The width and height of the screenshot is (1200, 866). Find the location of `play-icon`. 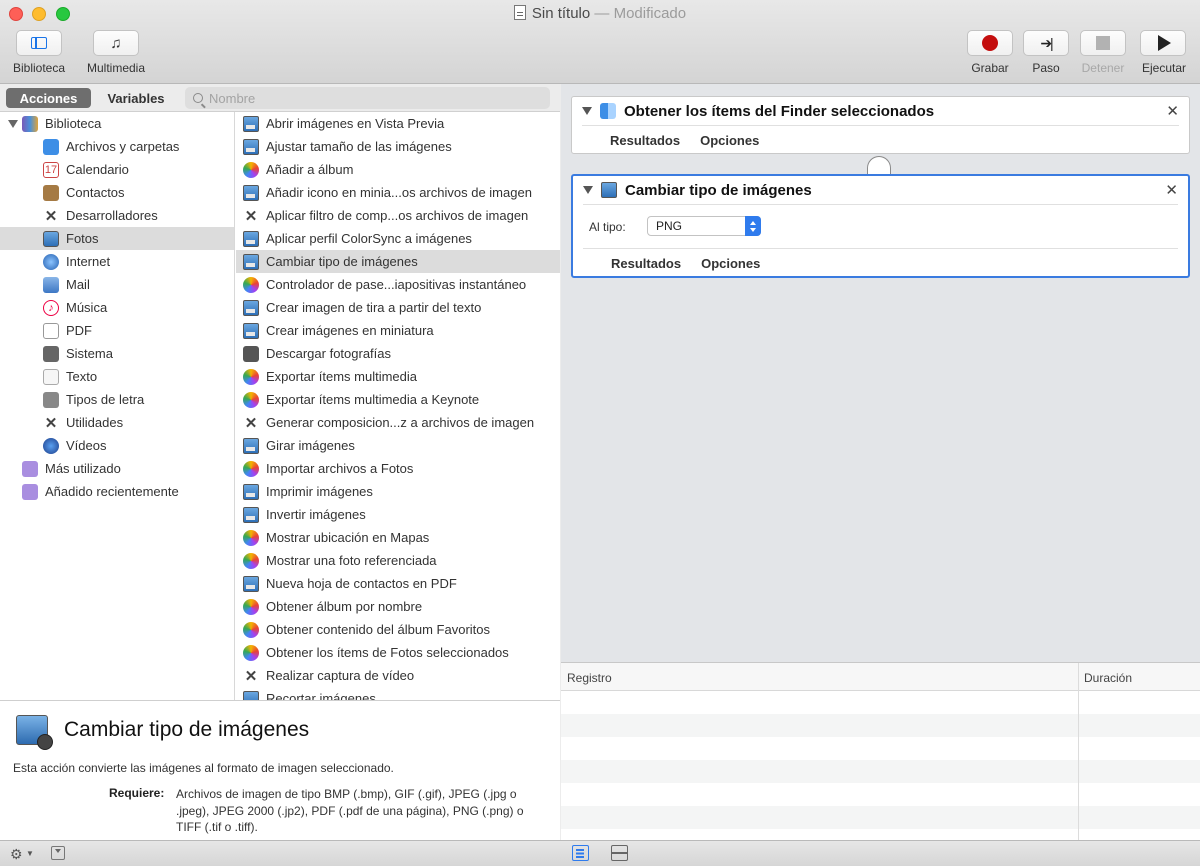

play-icon is located at coordinates (1164, 43).